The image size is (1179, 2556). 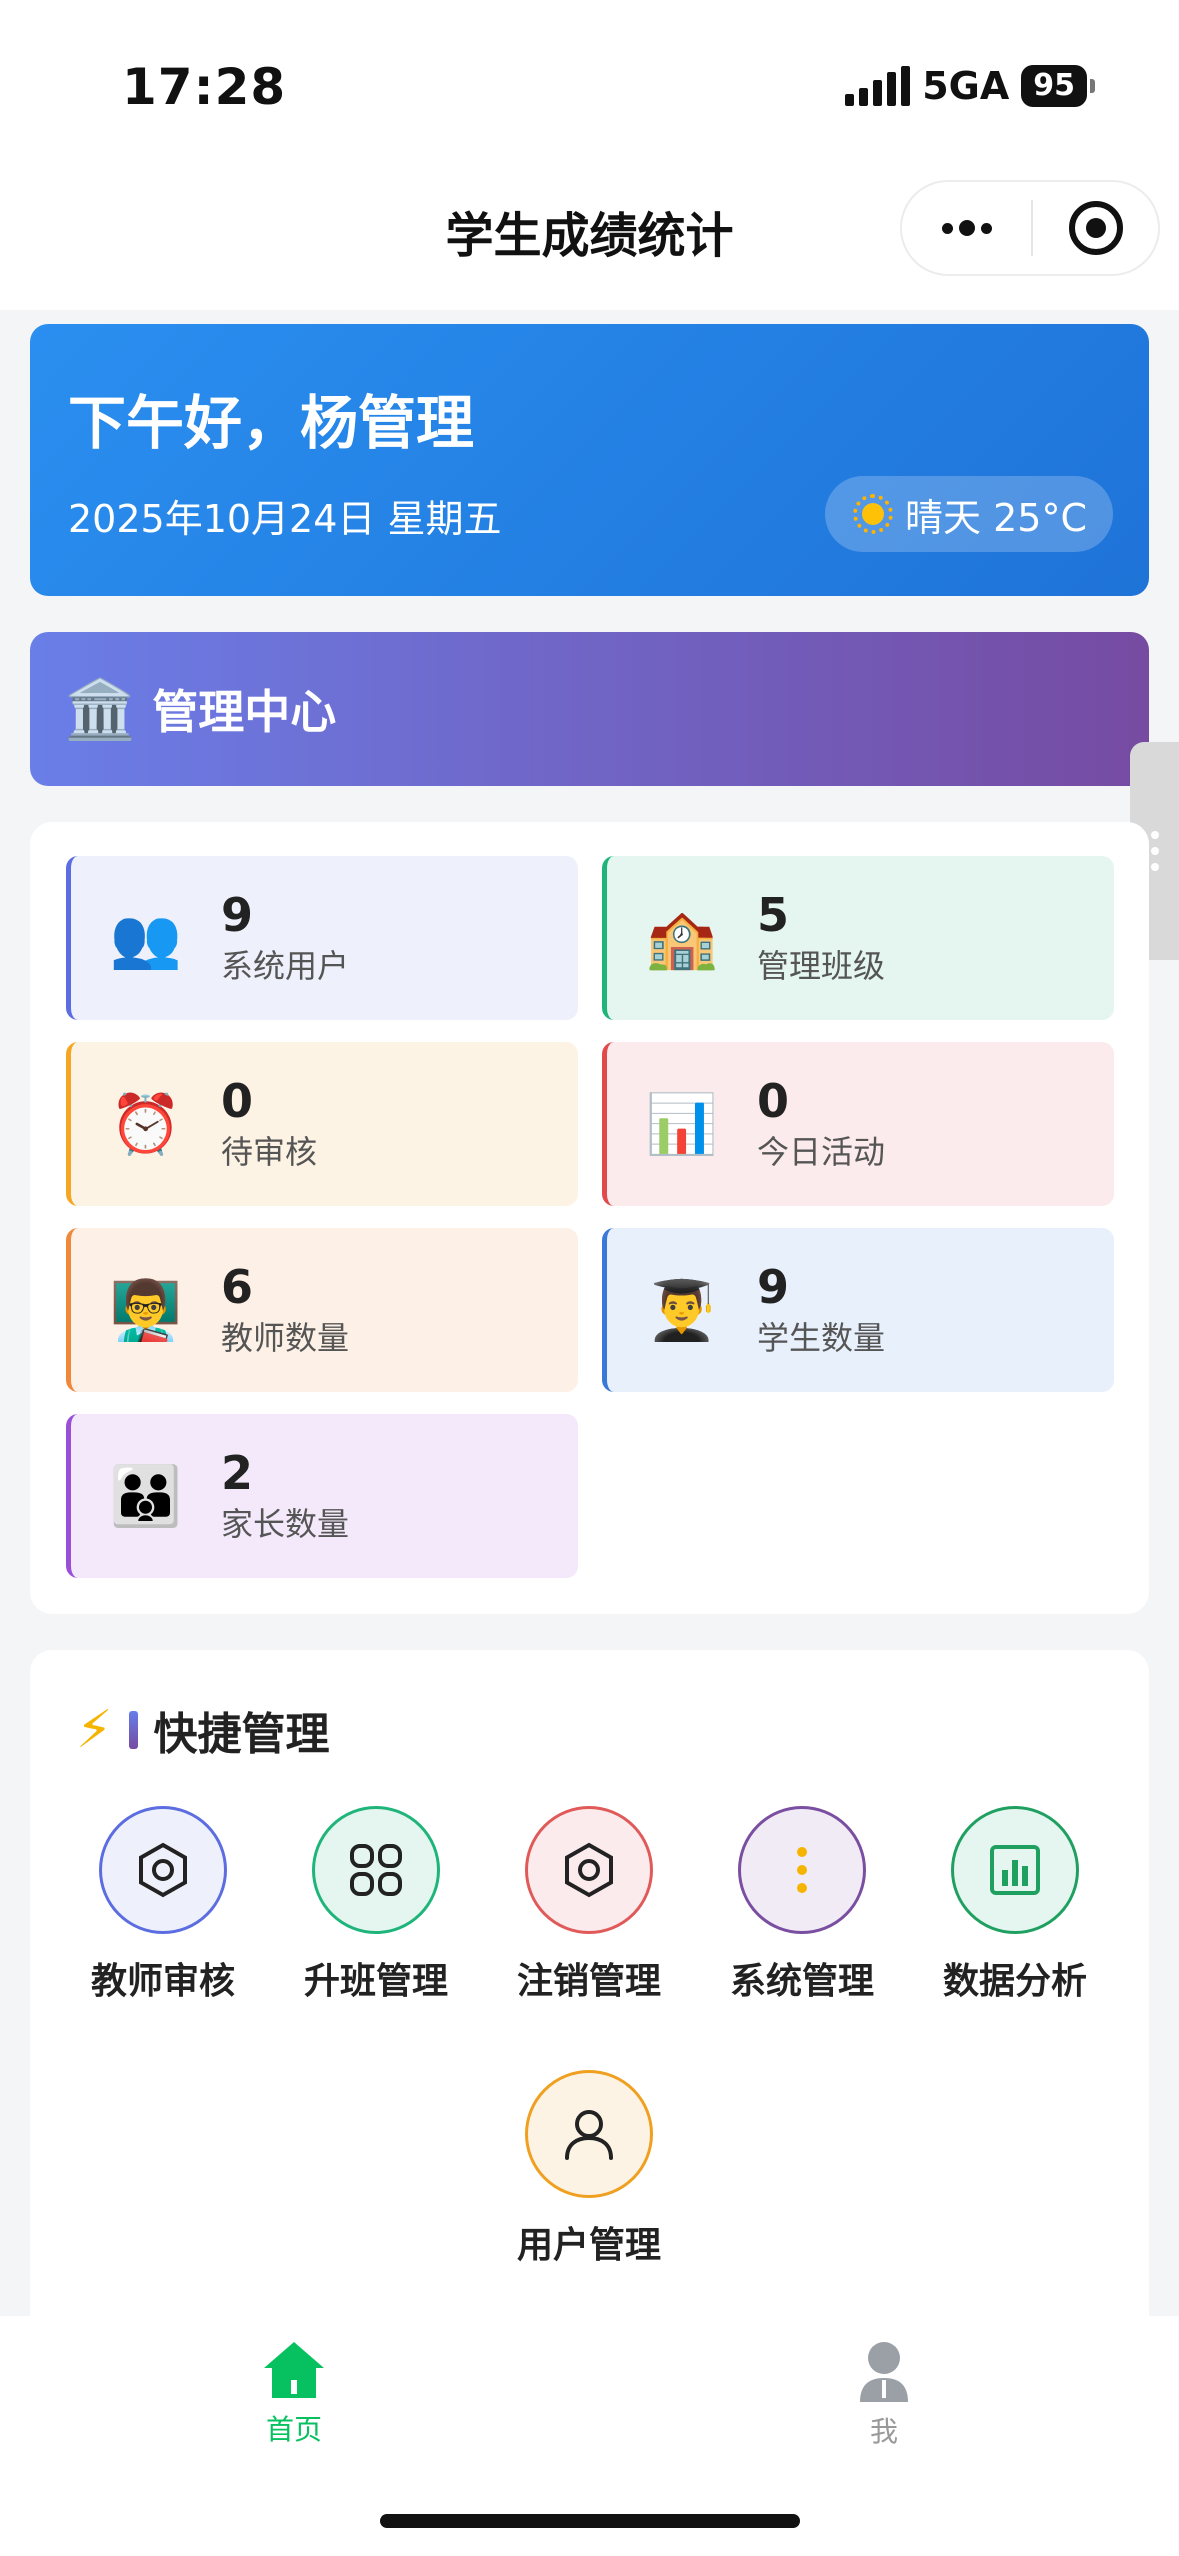 I want to click on user-icon, so click(x=589, y=2134).